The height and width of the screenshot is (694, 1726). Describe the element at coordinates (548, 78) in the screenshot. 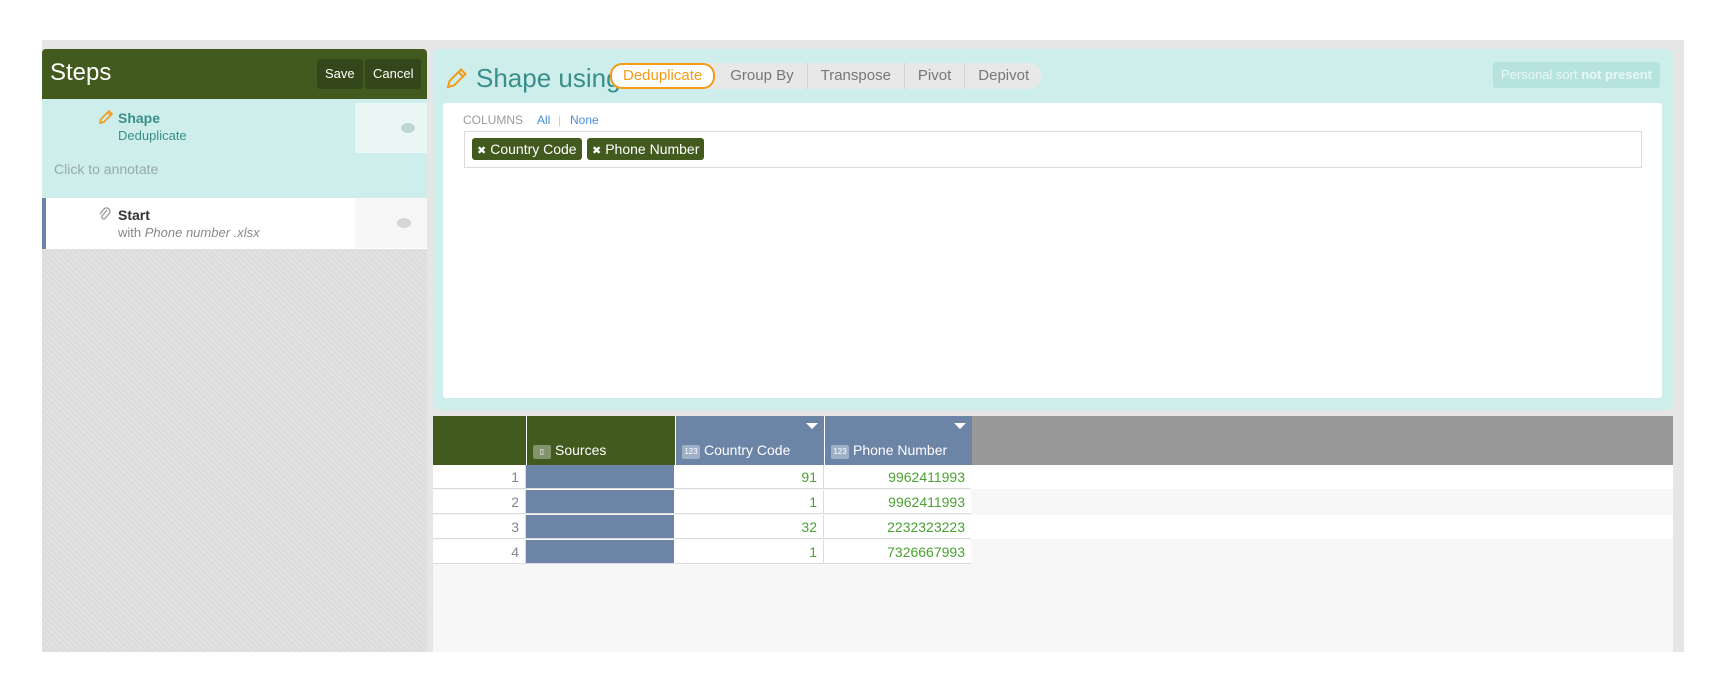

I see `shape-title: Shape using` at that location.